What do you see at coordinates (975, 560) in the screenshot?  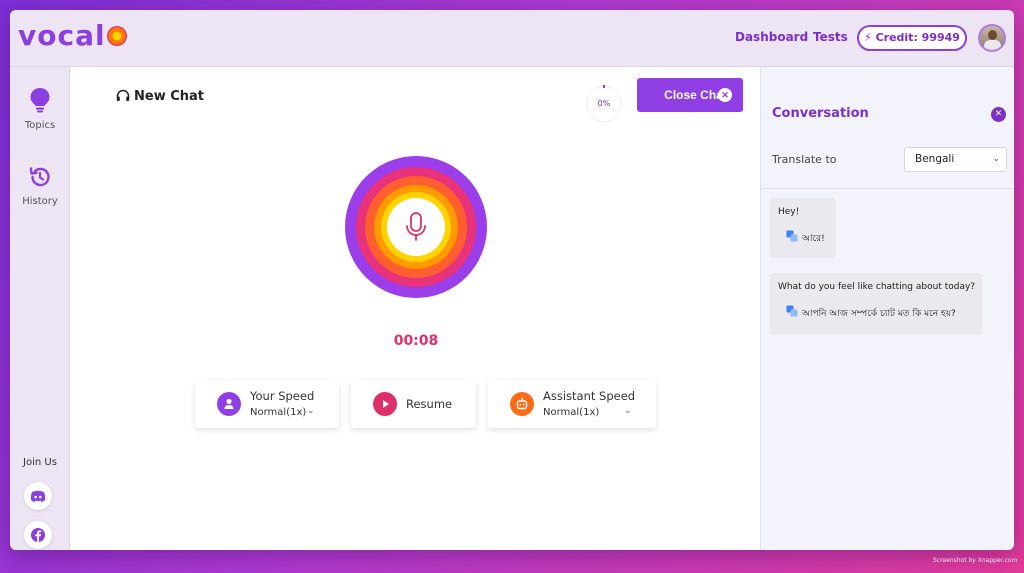 I see `watermark: Screenshot by Xnapper.com` at bounding box center [975, 560].